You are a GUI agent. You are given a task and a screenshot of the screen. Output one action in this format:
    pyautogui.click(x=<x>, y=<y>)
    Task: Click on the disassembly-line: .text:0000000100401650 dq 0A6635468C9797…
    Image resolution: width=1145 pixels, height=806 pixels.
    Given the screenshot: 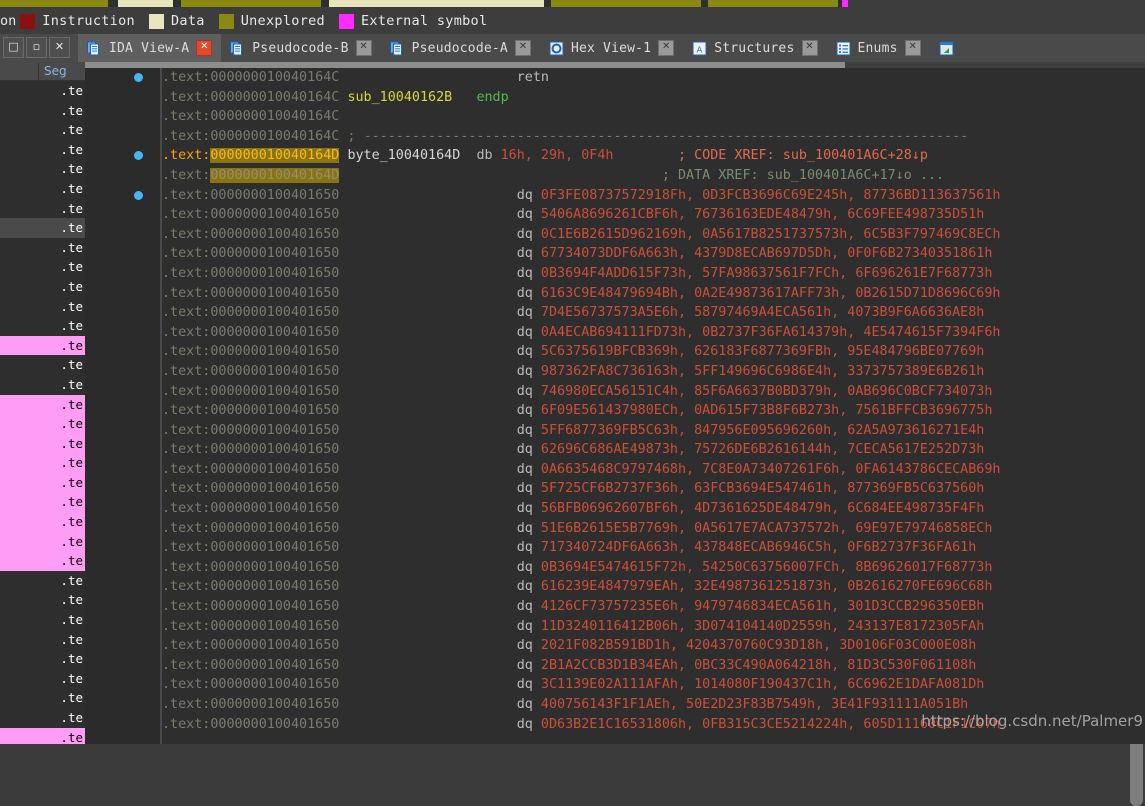 What is the action you would take?
    pyautogui.click(x=653, y=470)
    